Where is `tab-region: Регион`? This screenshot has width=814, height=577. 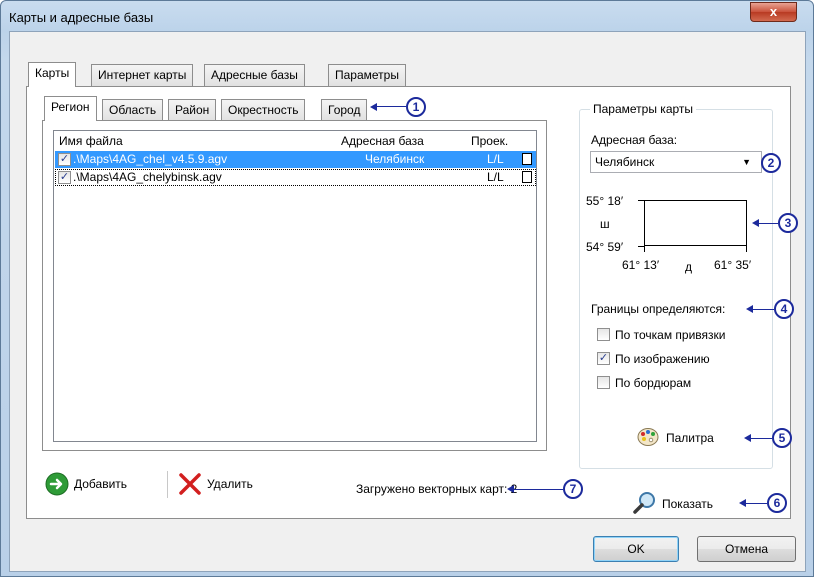 tab-region: Регион is located at coordinates (70, 108).